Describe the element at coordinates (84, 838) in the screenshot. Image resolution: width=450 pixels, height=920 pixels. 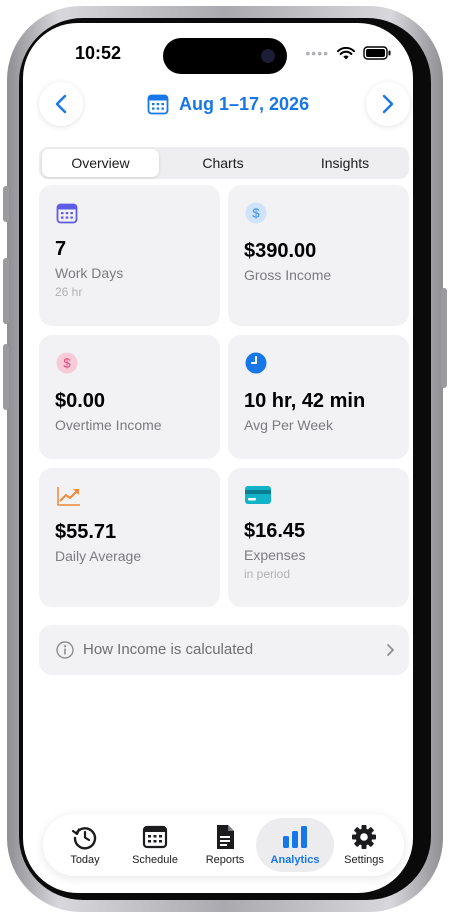
I see `clock-history-icon` at that location.